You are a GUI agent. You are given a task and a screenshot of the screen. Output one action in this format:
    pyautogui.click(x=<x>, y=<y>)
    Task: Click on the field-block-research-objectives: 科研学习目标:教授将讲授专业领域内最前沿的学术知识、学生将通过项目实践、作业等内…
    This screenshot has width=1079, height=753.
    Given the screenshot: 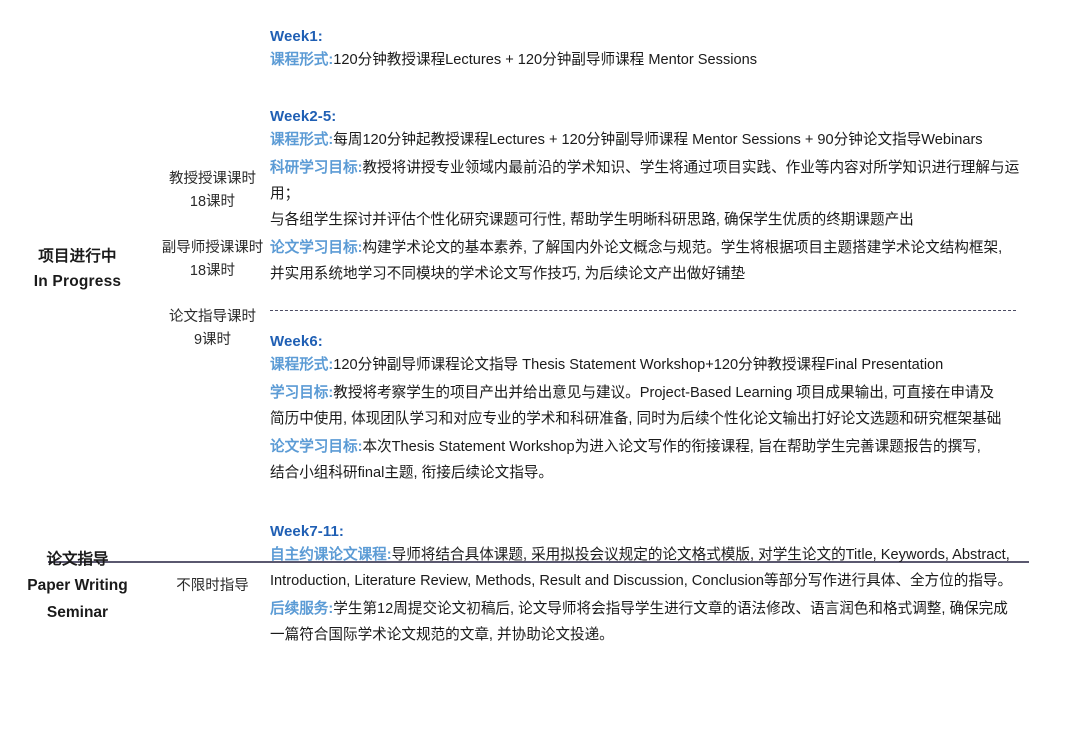 What is the action you would take?
    pyautogui.click(x=650, y=195)
    